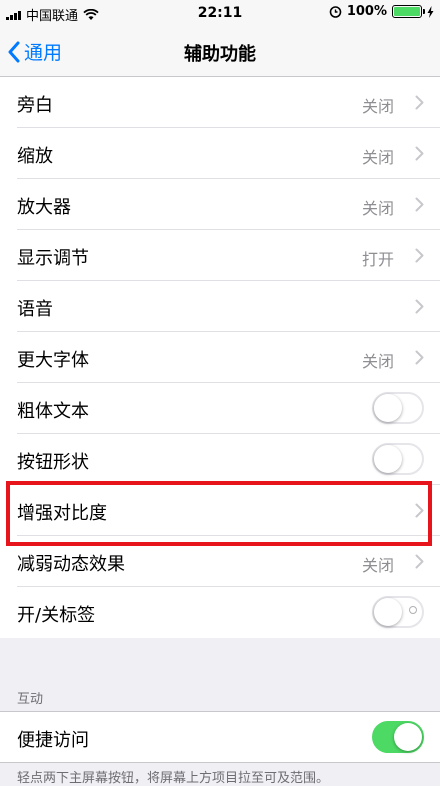  I want to click on highlight-box, so click(219, 513).